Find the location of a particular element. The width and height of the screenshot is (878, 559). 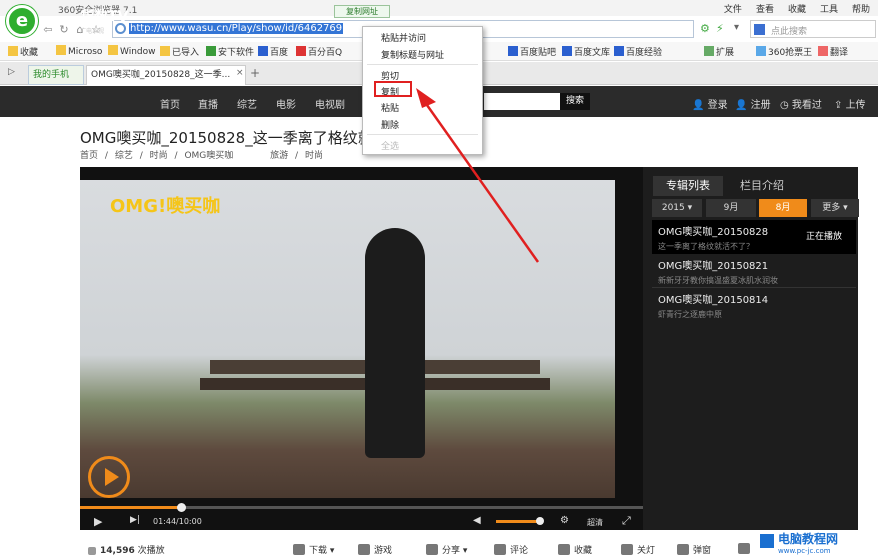

bookmark-label: 百度 is located at coordinates (279, 53).